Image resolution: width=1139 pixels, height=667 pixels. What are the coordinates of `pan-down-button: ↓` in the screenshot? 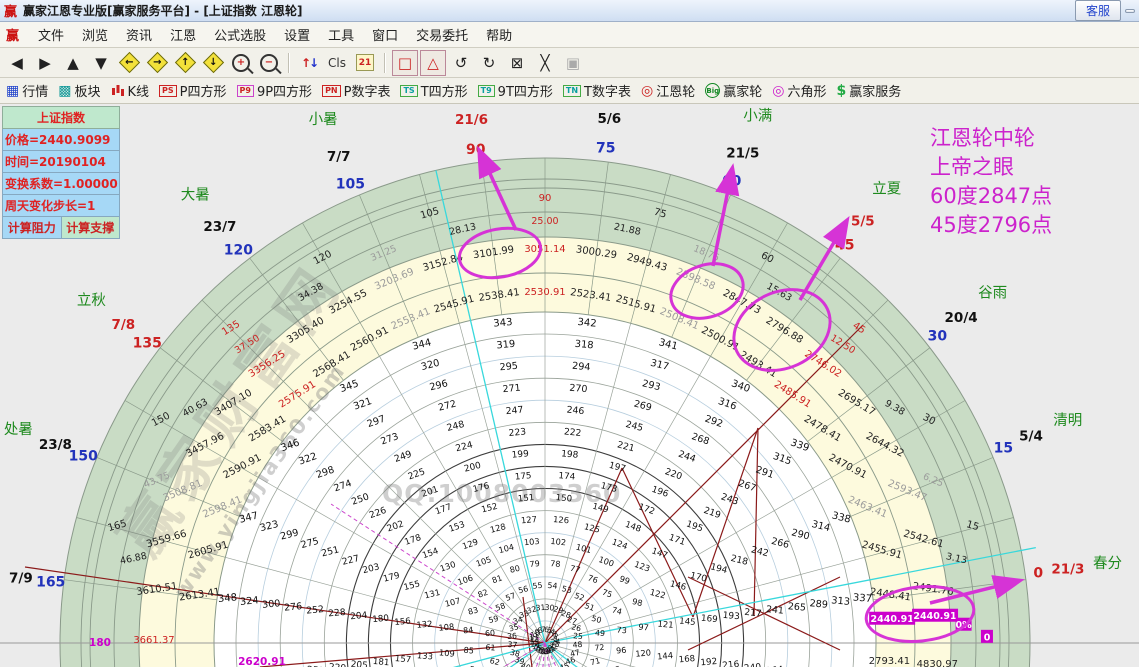 It's located at (213, 63).